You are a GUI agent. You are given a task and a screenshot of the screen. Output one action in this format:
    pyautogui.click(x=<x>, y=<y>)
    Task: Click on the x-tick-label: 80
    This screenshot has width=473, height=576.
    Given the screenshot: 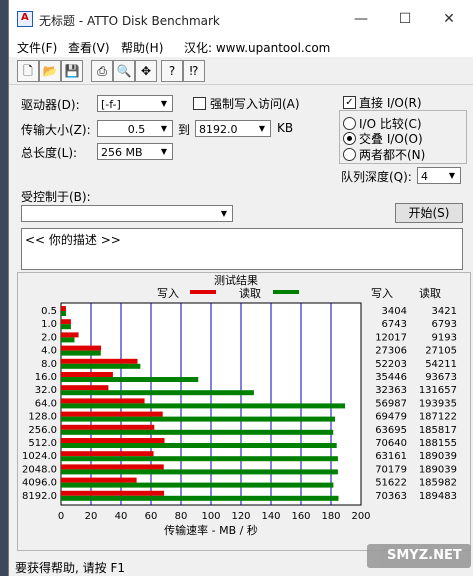 What is the action you would take?
    pyautogui.click(x=181, y=516)
    